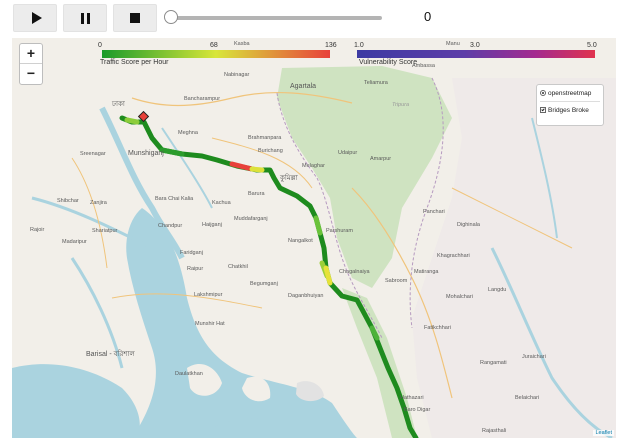  I want to click on place-label: Faridganj, so click(191, 253).